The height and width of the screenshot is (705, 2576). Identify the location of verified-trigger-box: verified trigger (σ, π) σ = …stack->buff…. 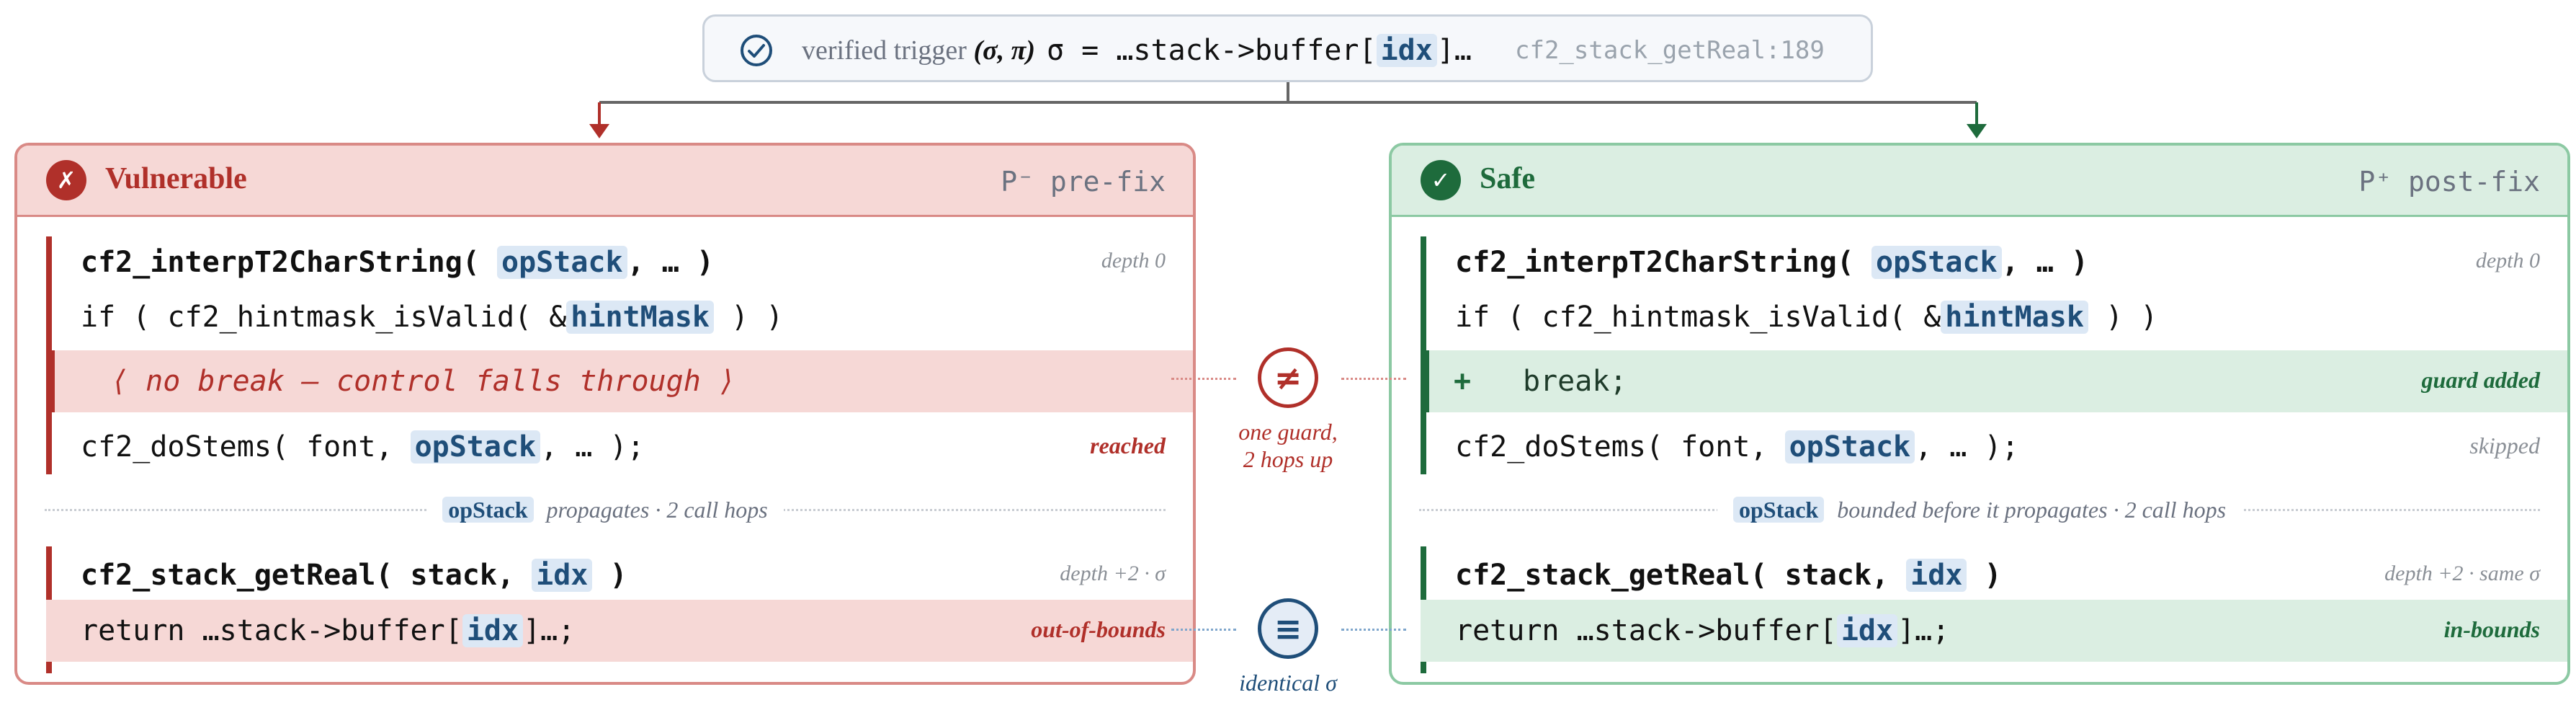
(1287, 48).